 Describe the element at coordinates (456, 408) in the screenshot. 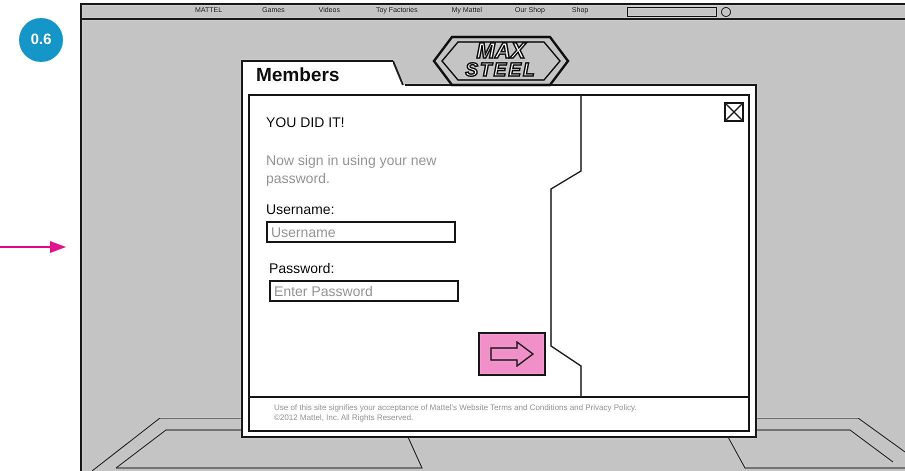

I see `legal-text: Use of this site signifies your acceptance of Mattel’s Website Terms and Conditions and Privacy Policy.` at that location.